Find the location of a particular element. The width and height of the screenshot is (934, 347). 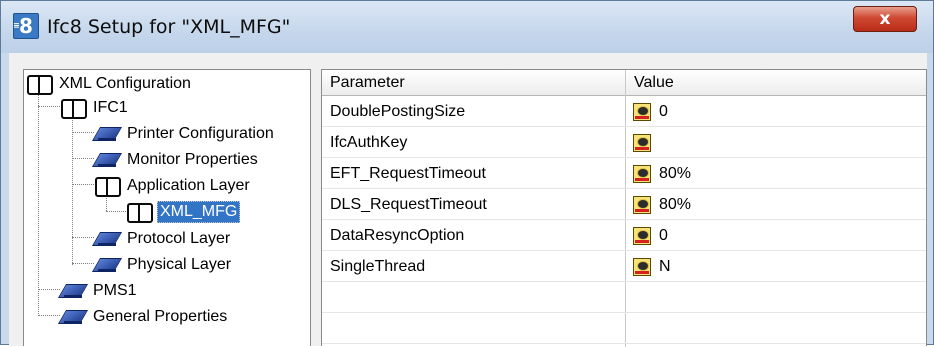

column-header-value: Value is located at coordinates (776, 83).